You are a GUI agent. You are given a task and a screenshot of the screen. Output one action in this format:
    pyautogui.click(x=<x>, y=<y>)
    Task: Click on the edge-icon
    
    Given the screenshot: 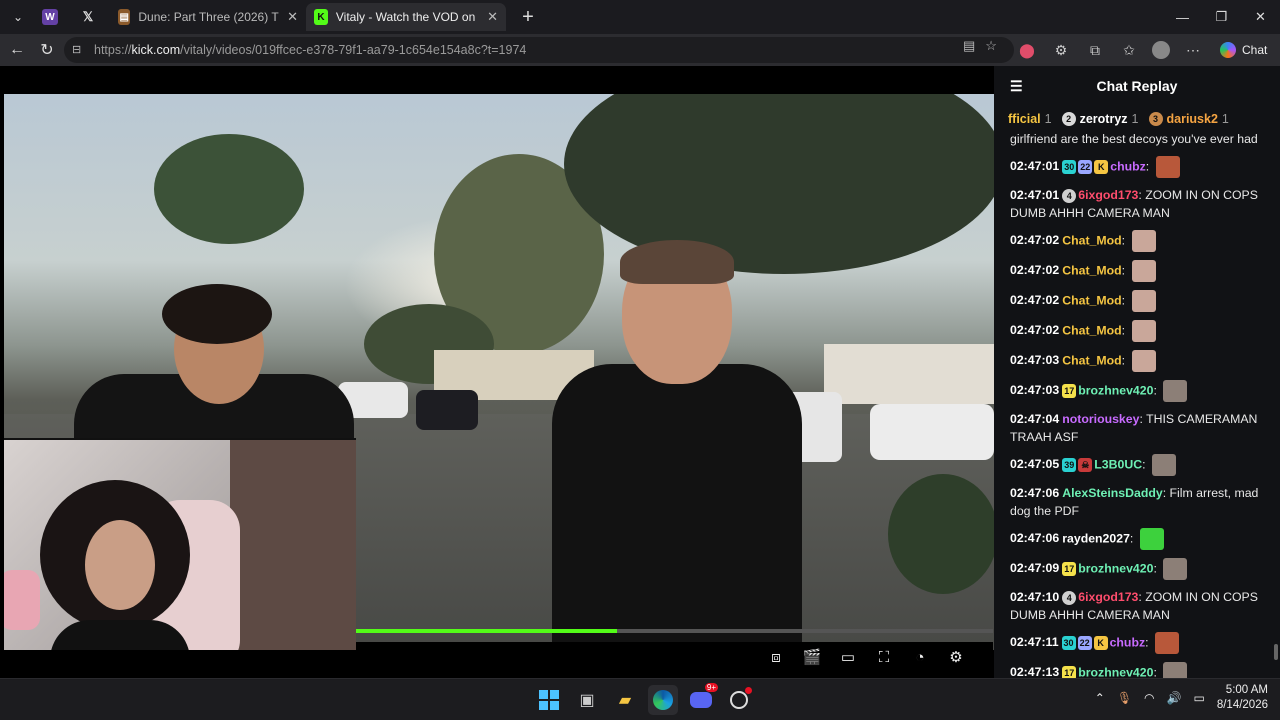 What is the action you would take?
    pyautogui.click(x=663, y=700)
    